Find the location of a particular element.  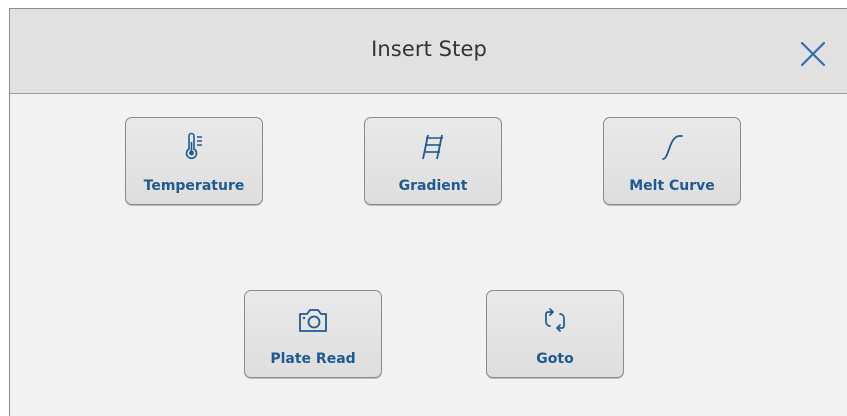

goto-step-label: Goto is located at coordinates (555, 359).